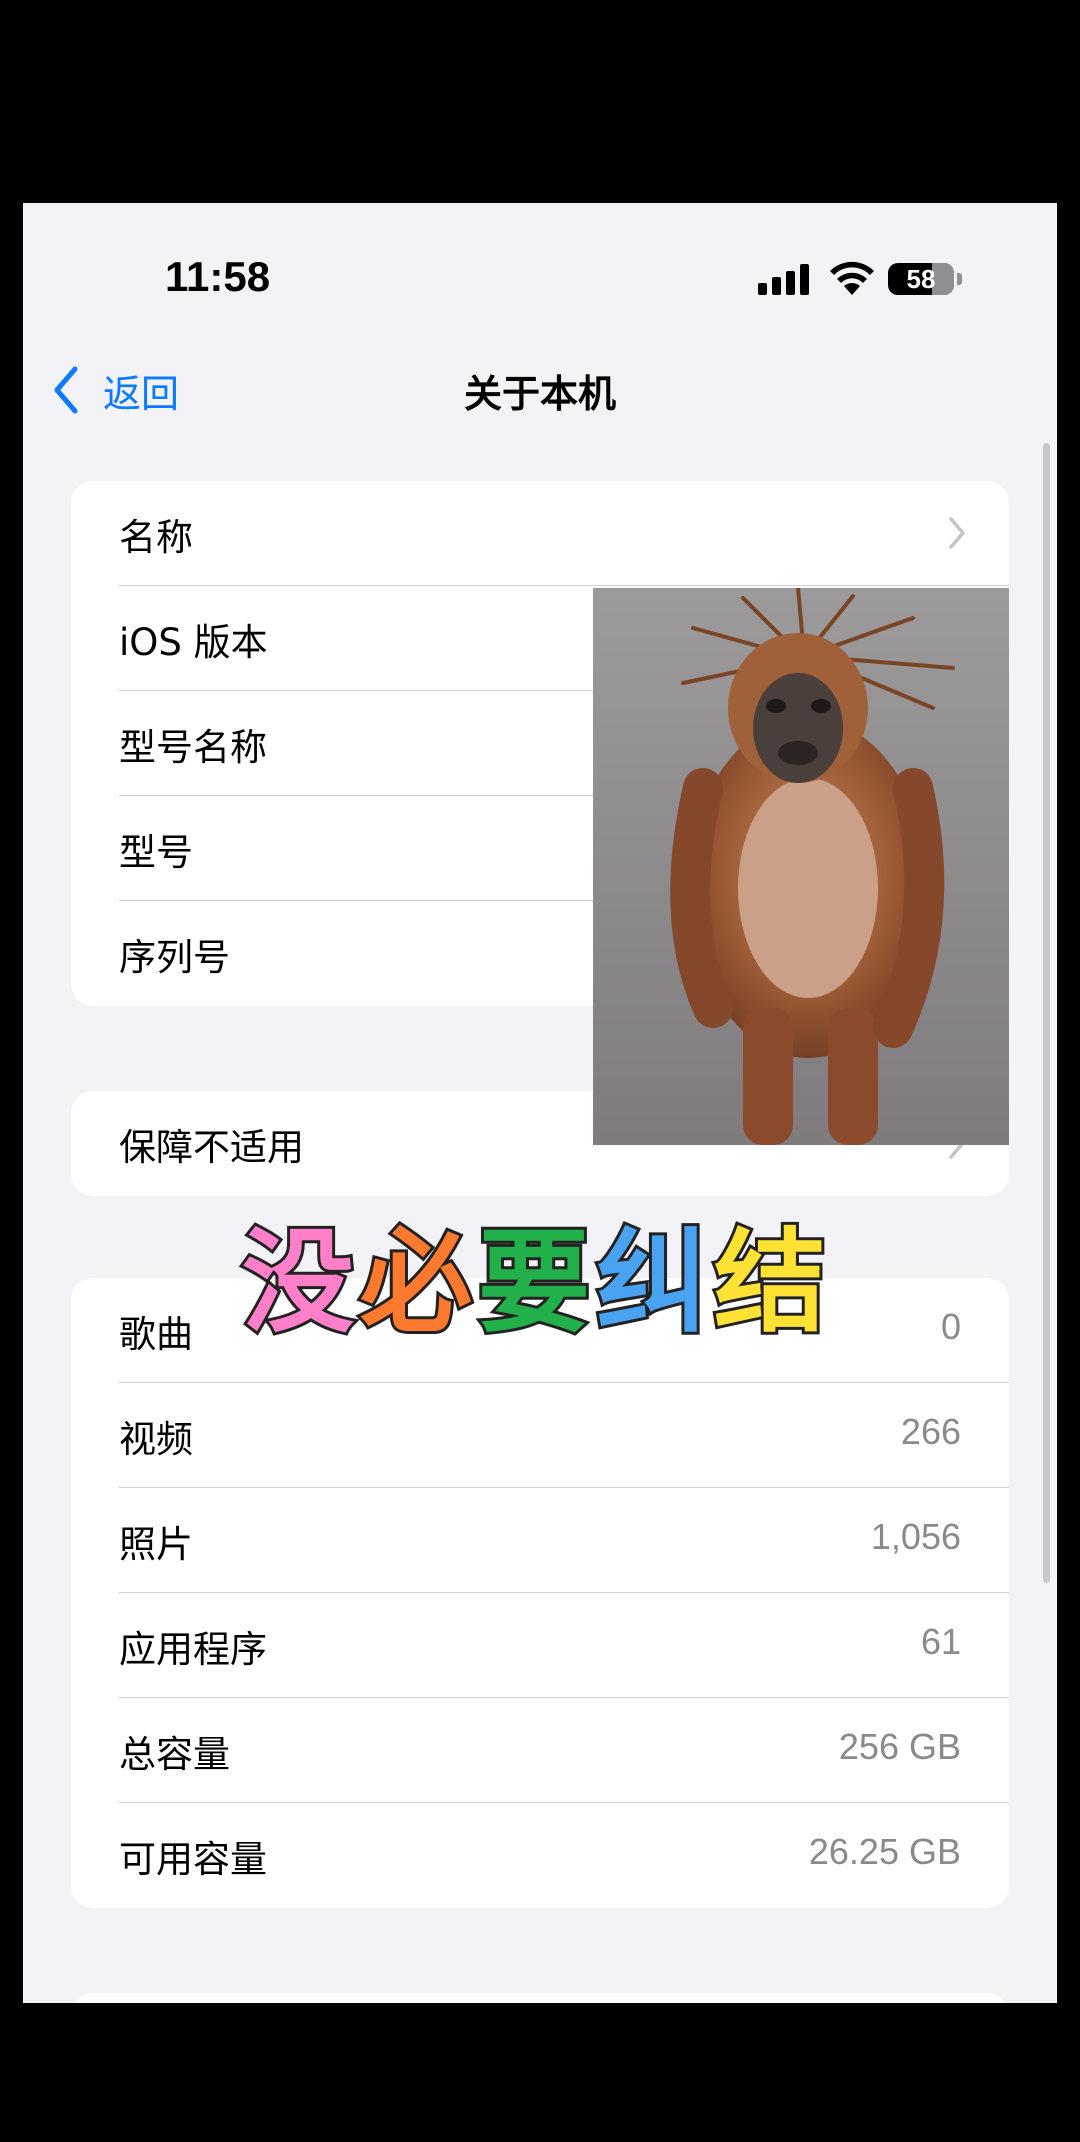 The width and height of the screenshot is (1080, 2142). Describe the element at coordinates (540, 1645) in the screenshot. I see `row-applications: 应用程序 61` at that location.